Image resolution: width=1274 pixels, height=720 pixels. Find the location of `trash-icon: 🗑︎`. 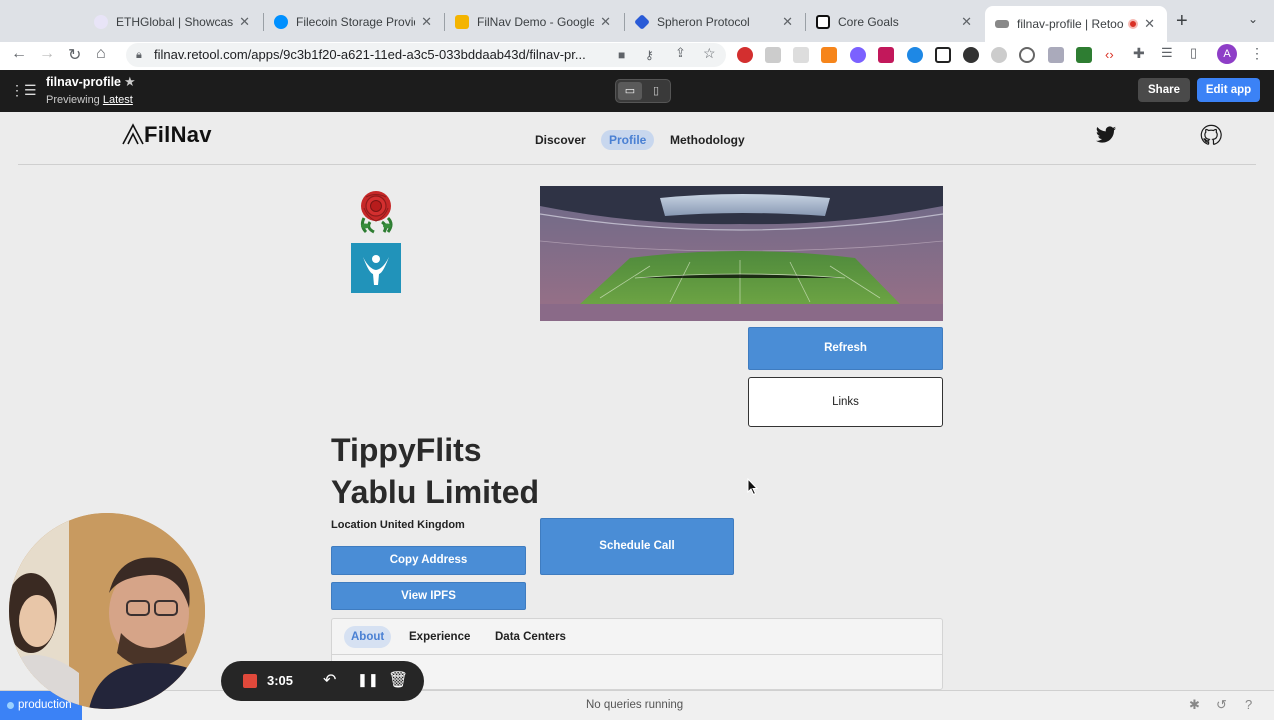

trash-icon: 🗑︎ is located at coordinates (398, 680).